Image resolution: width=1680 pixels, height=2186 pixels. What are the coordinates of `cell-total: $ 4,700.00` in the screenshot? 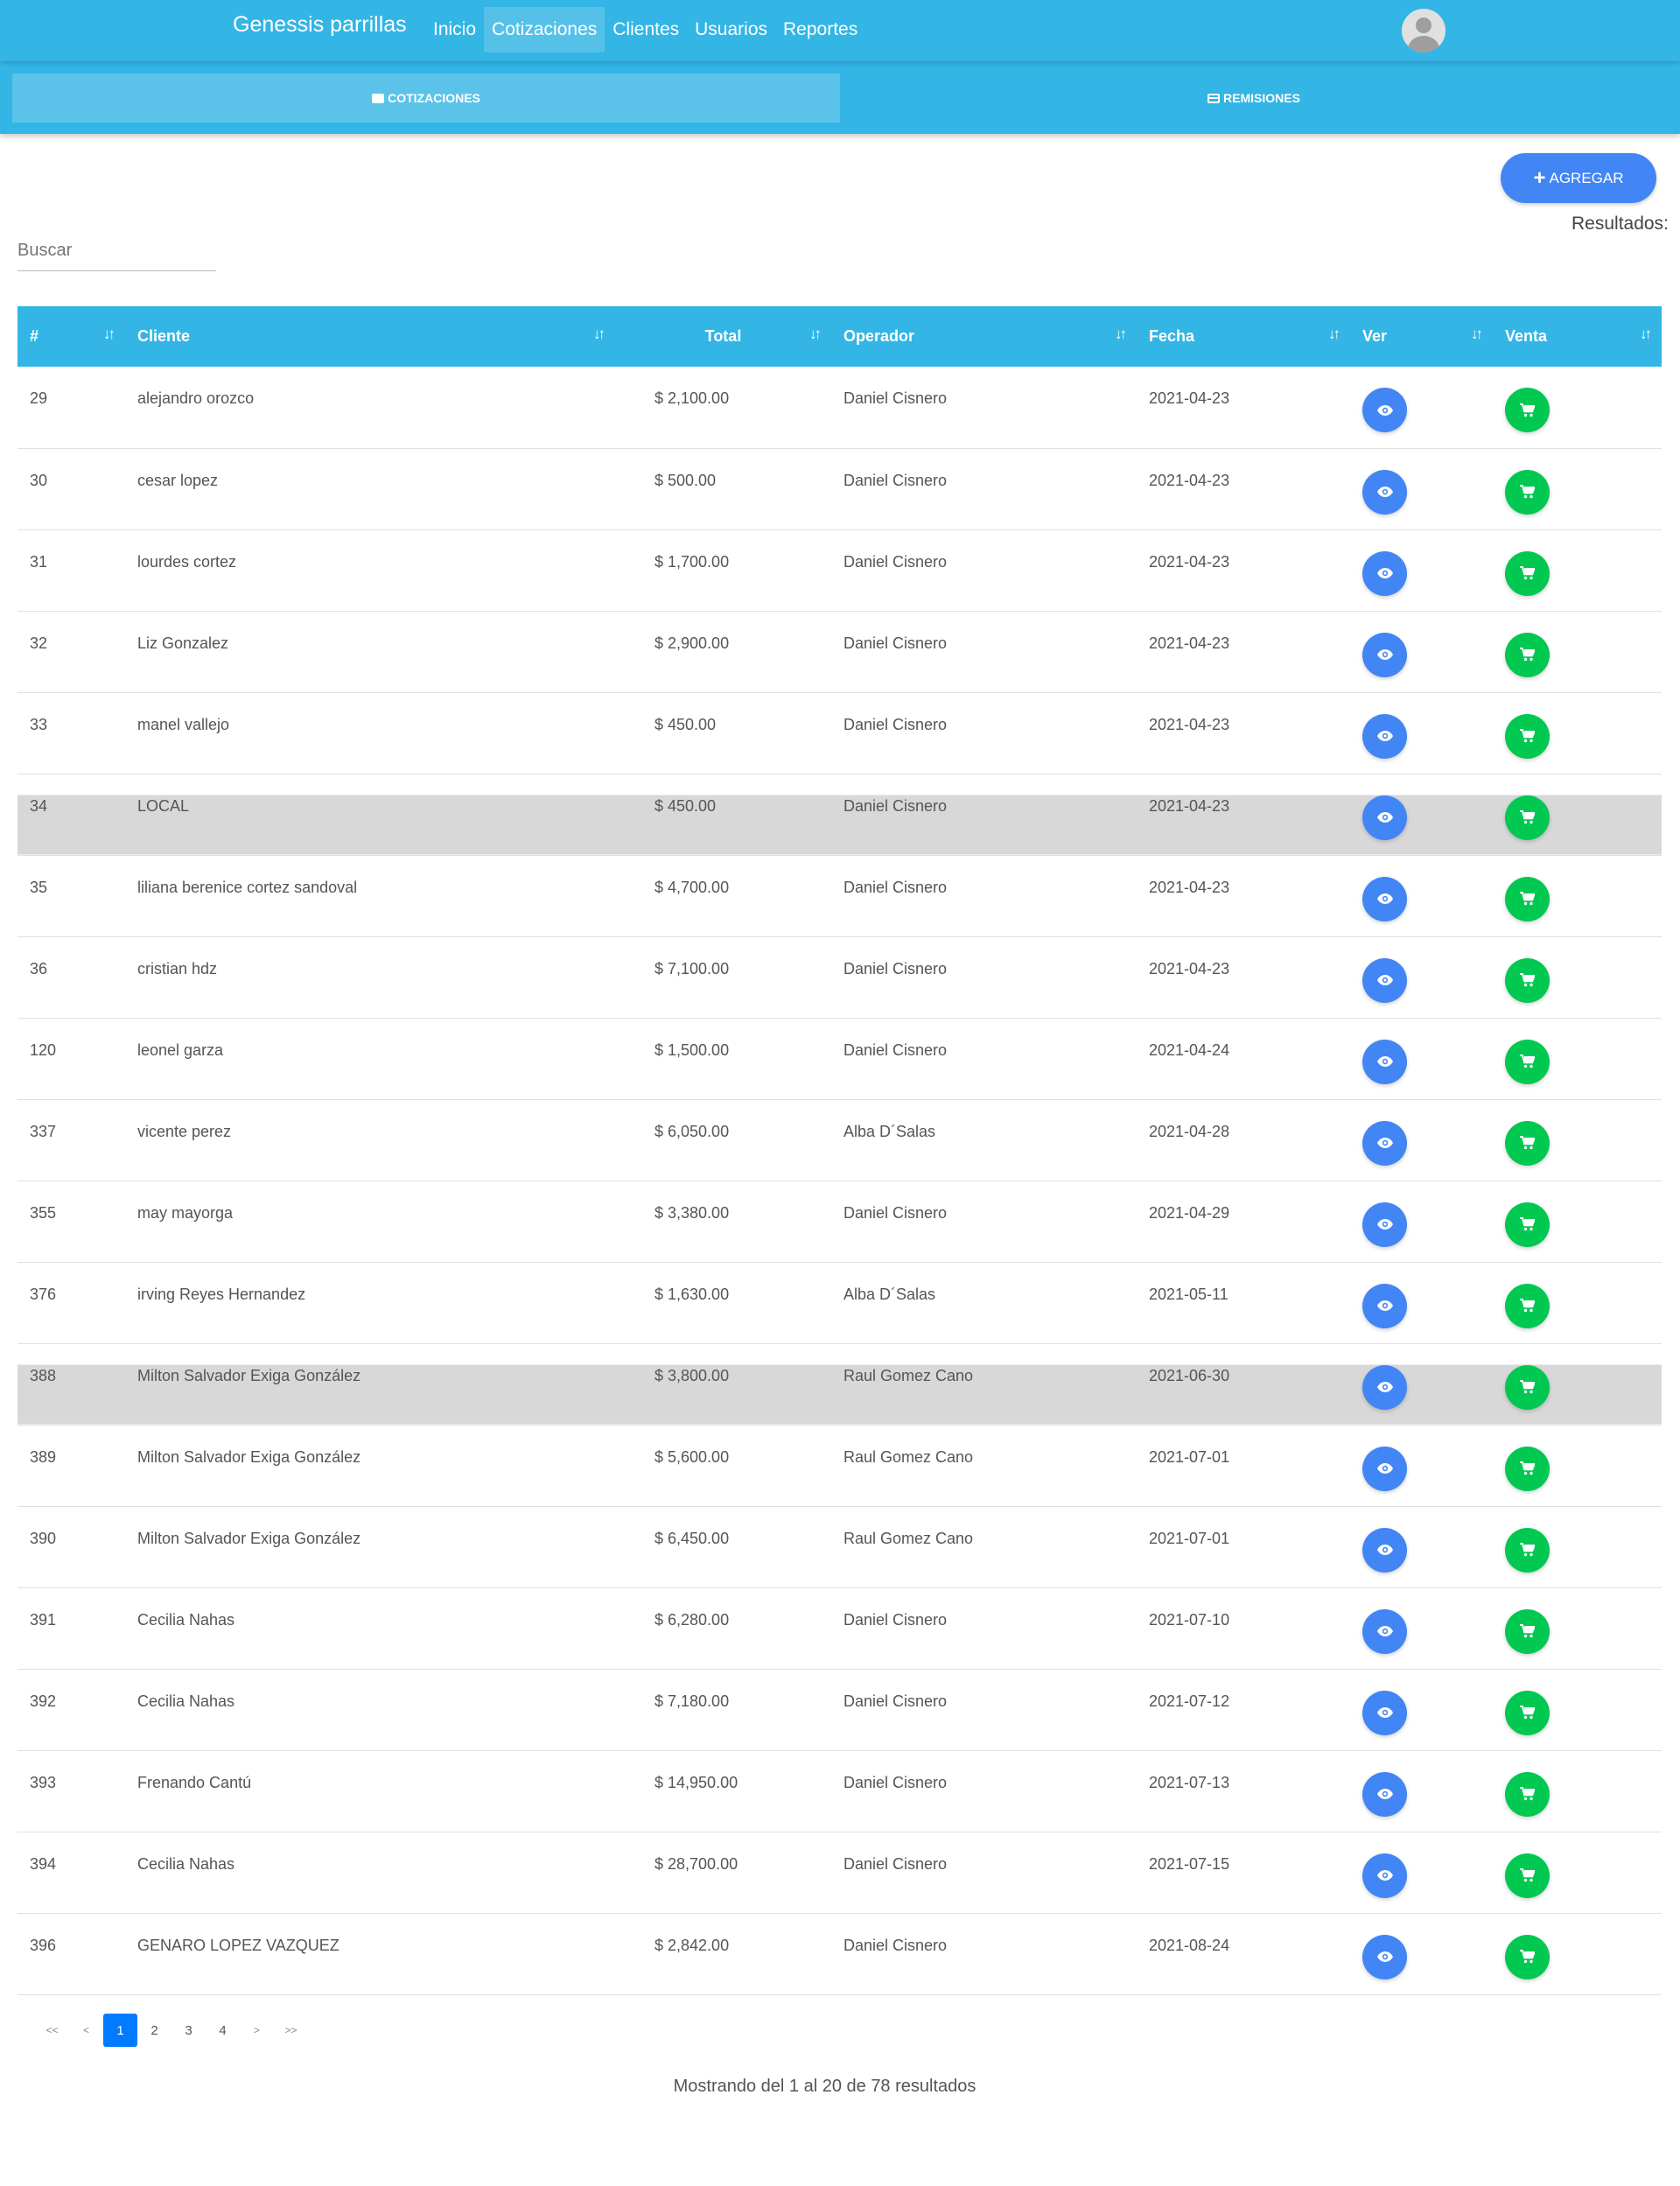 It's located at (692, 887).